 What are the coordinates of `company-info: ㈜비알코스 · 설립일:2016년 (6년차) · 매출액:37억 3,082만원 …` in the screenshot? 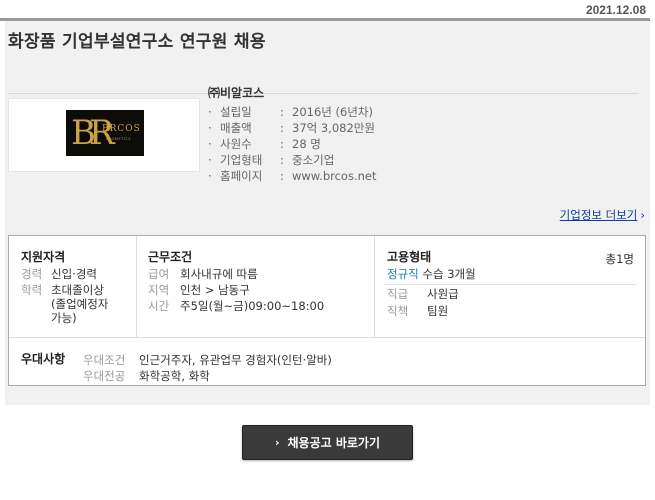 It's located at (292, 134).